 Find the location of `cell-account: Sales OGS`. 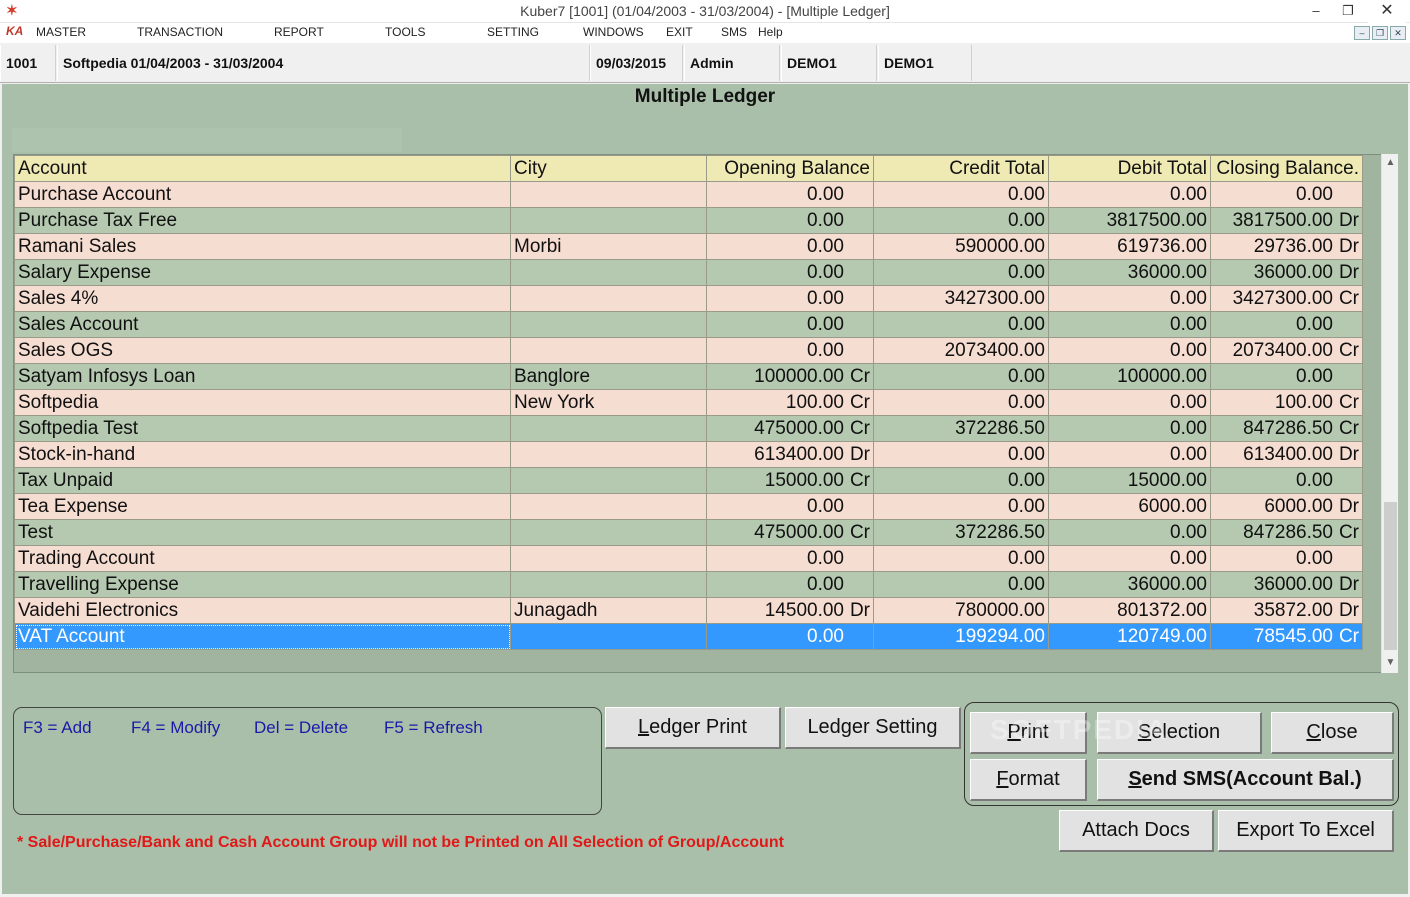

cell-account: Sales OGS is located at coordinates (262, 350).